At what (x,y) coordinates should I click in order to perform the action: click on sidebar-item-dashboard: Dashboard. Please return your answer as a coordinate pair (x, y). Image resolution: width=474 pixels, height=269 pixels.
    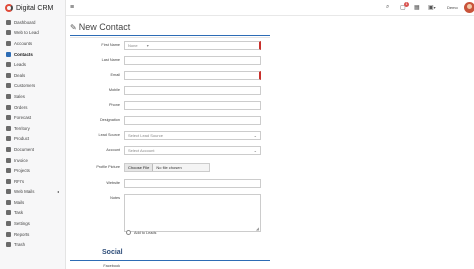
    Looking at the image, I should click on (32, 22).